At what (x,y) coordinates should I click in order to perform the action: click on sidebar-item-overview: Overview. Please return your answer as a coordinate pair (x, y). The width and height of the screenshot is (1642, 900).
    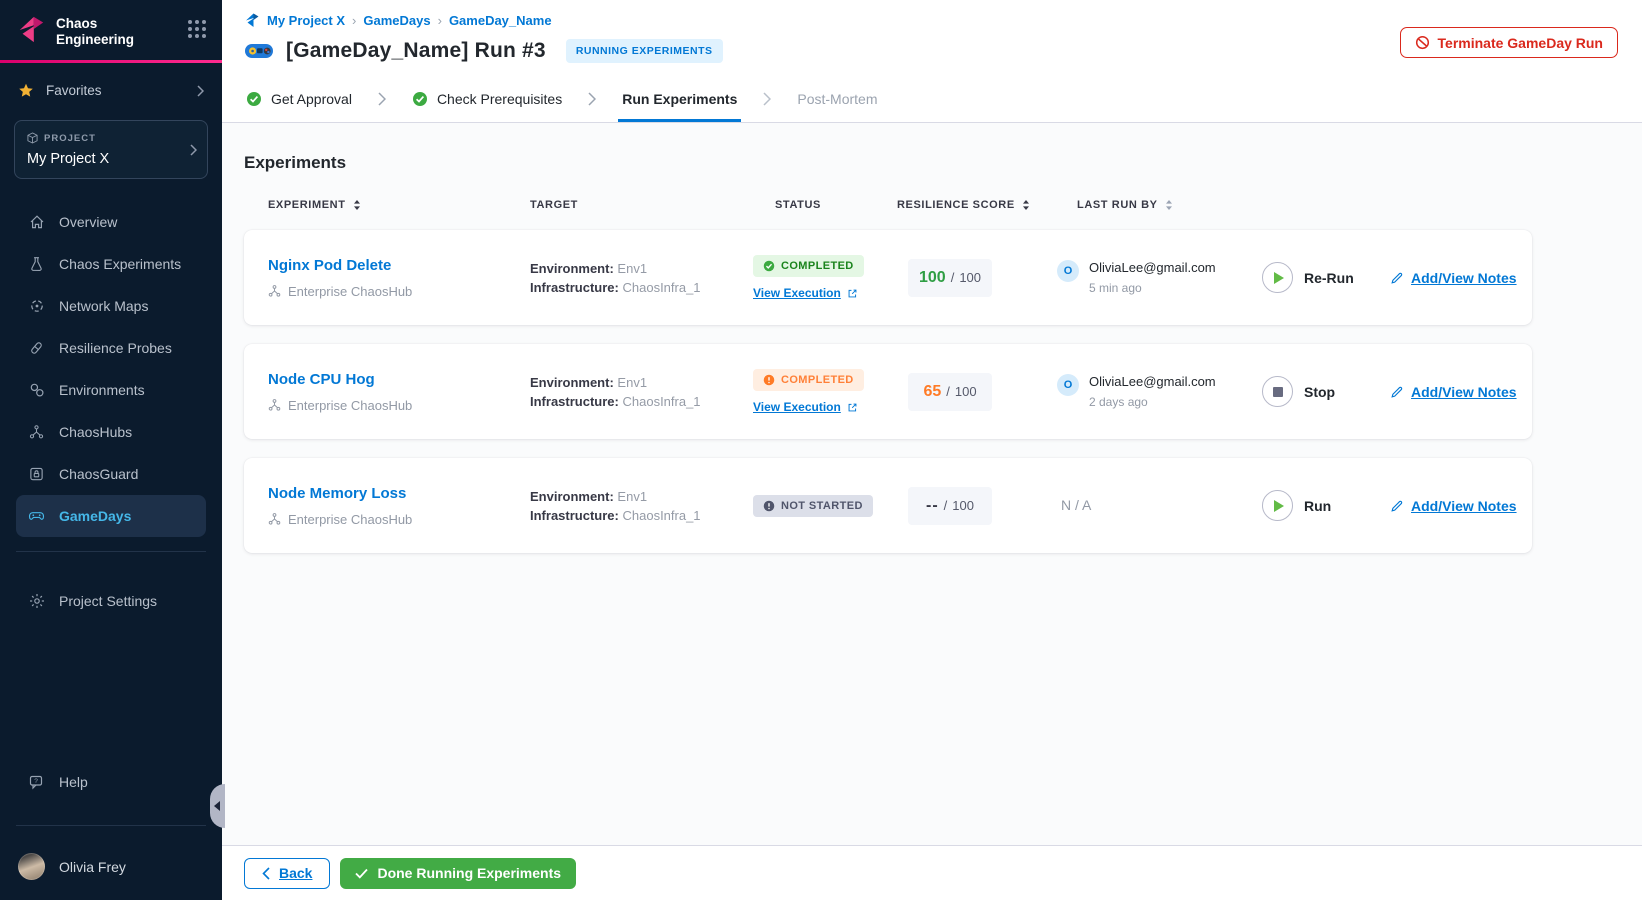
    Looking at the image, I should click on (111, 222).